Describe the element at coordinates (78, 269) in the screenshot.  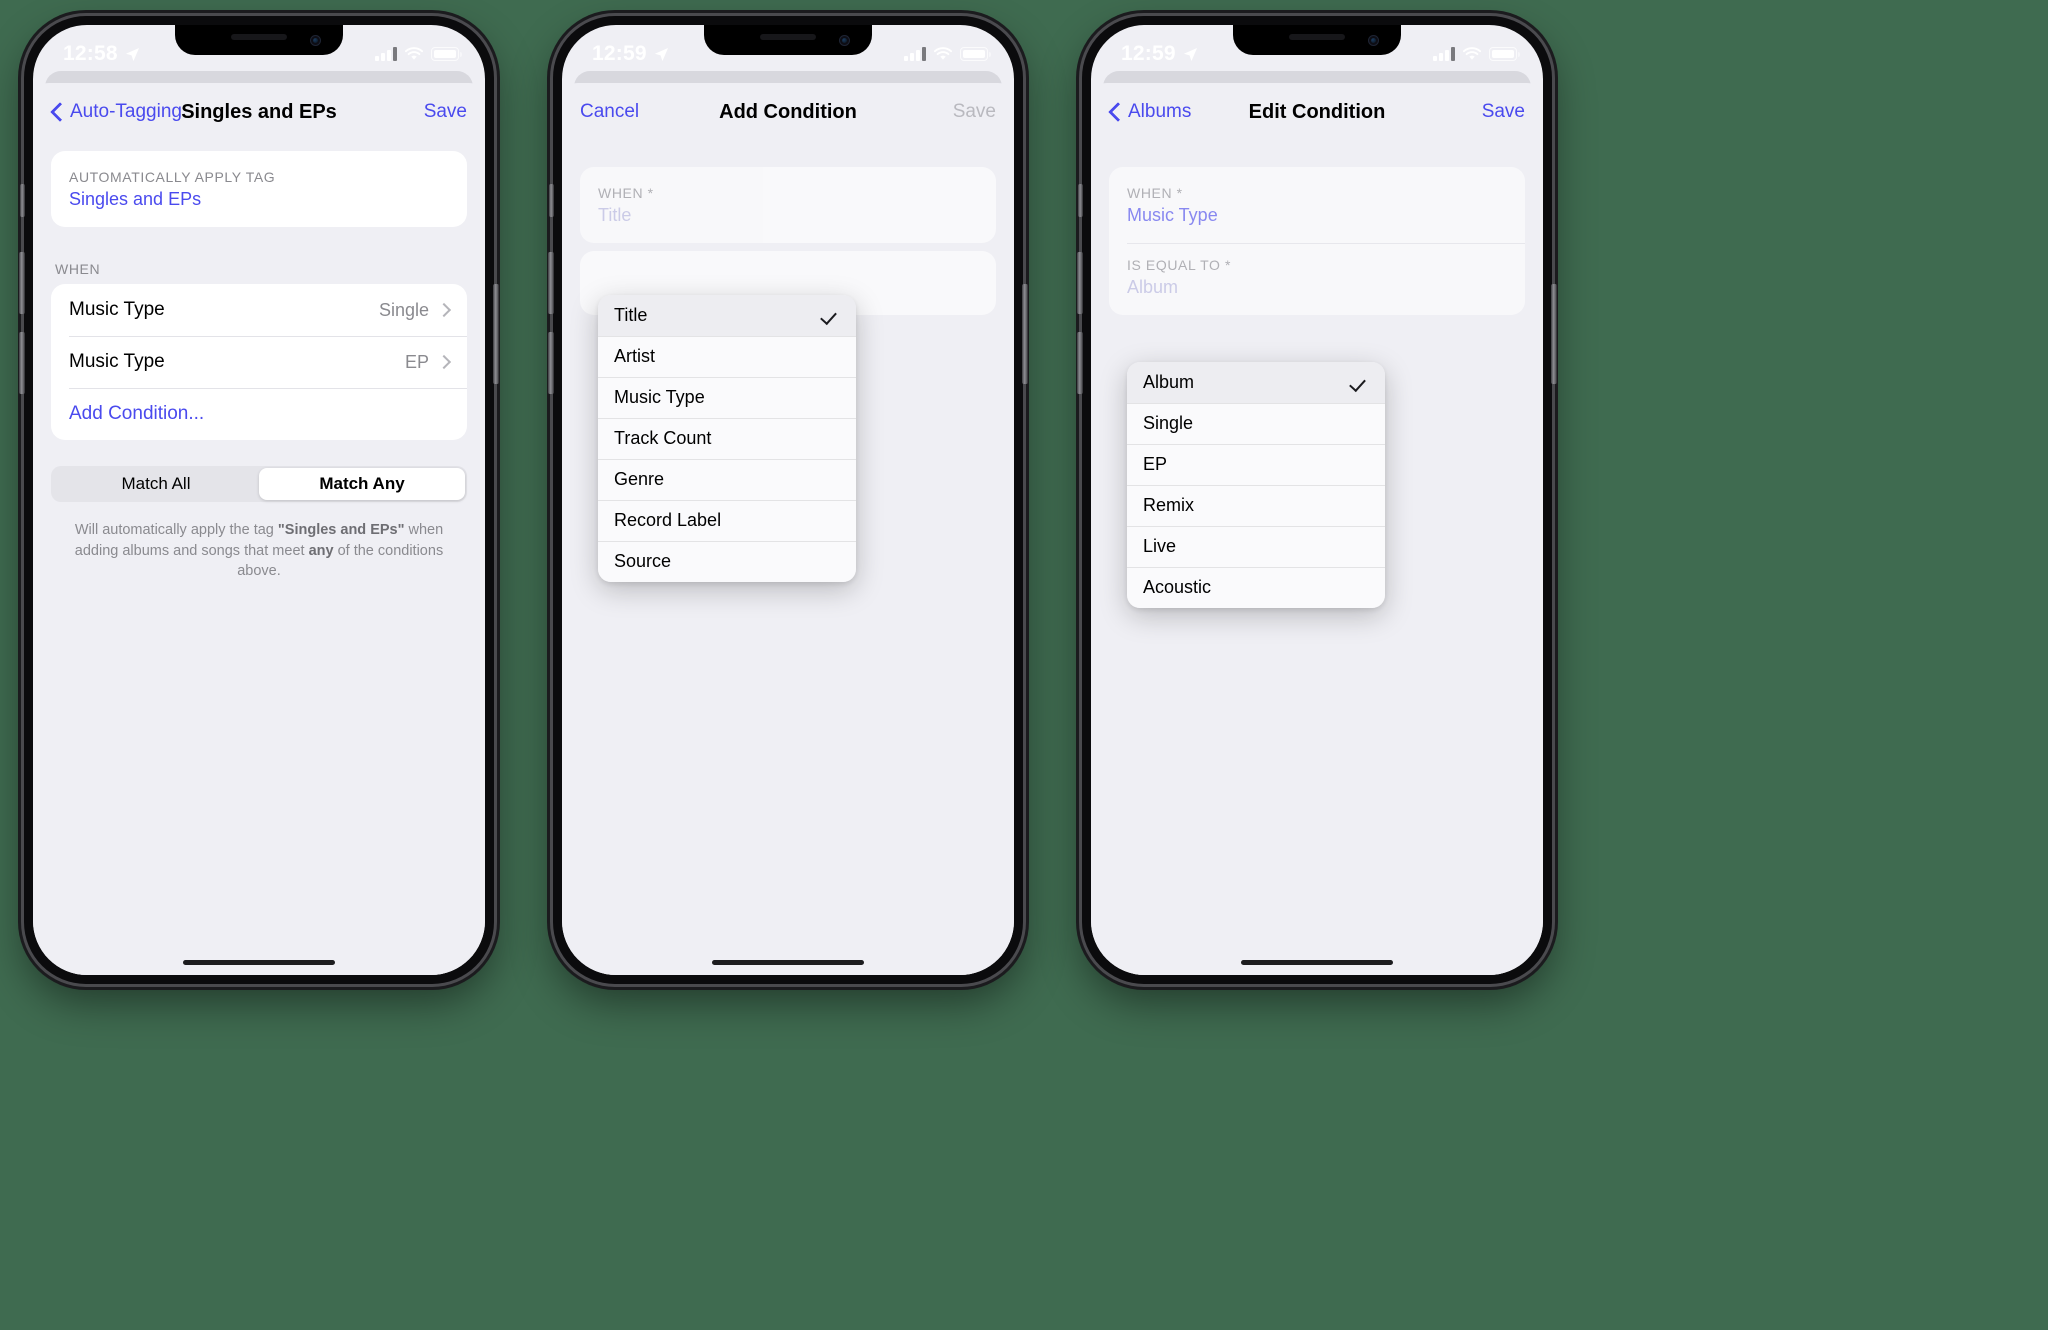
I see `when-header: WHEN` at that location.